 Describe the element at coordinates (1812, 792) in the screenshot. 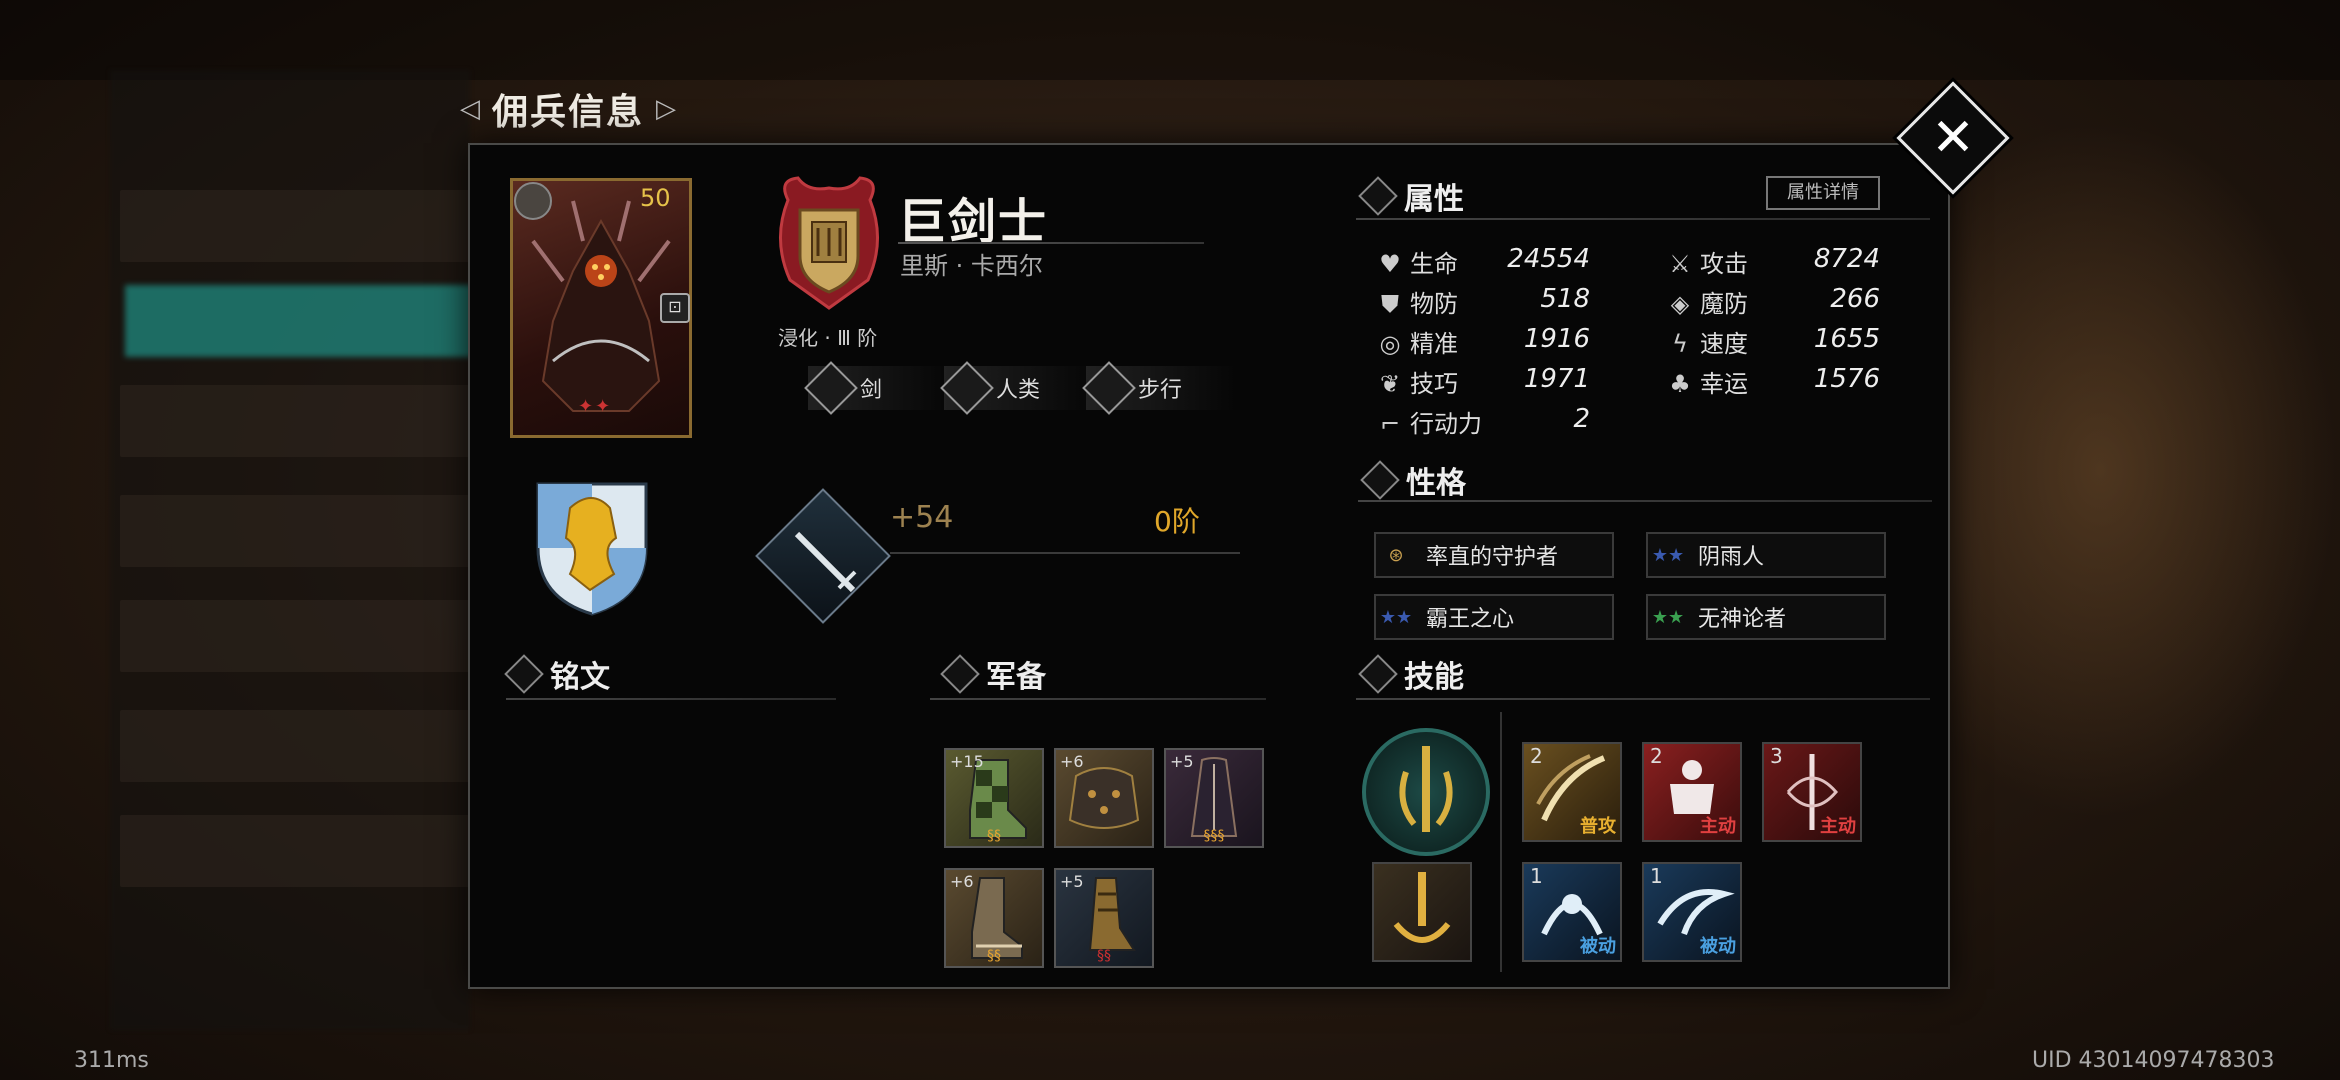

I see `skill-slot-3: 3 主动` at that location.